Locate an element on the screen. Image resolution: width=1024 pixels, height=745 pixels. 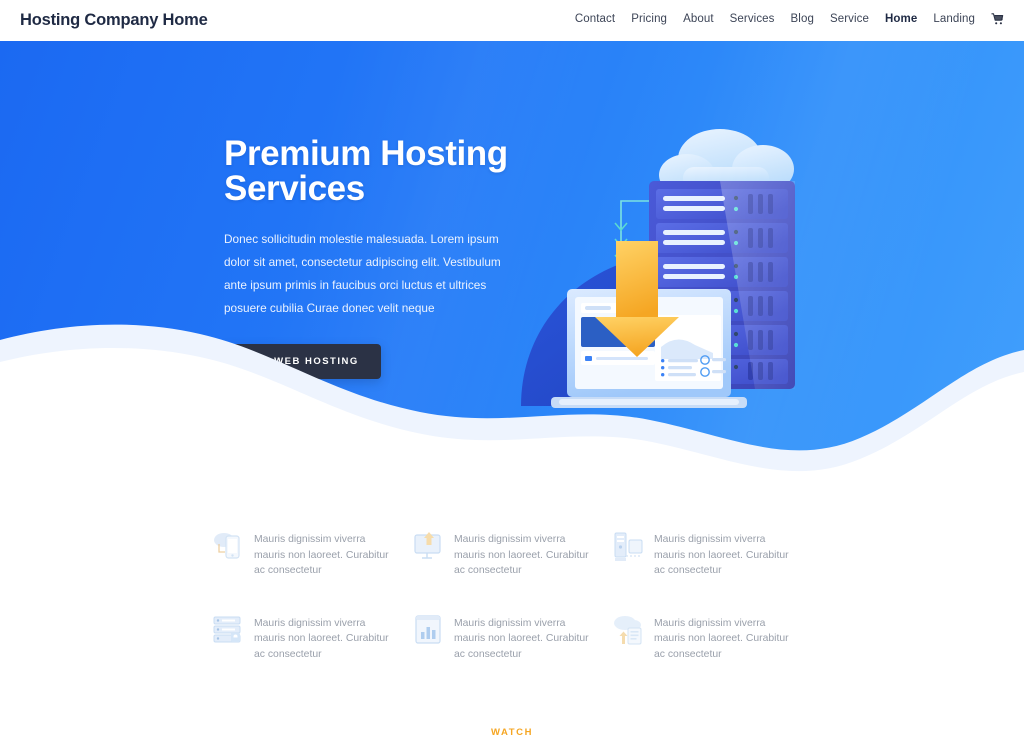
get-web-hosting-button: Get Web Hosting is located at coordinates (302, 361).